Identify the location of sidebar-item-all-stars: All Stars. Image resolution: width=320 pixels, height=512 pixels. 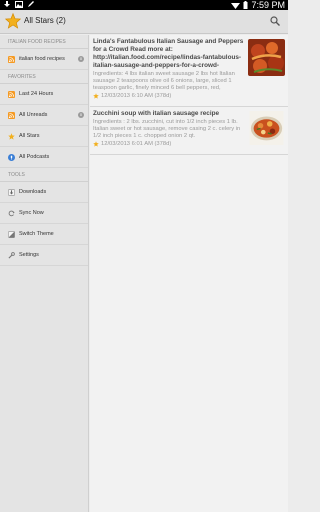
(44, 136).